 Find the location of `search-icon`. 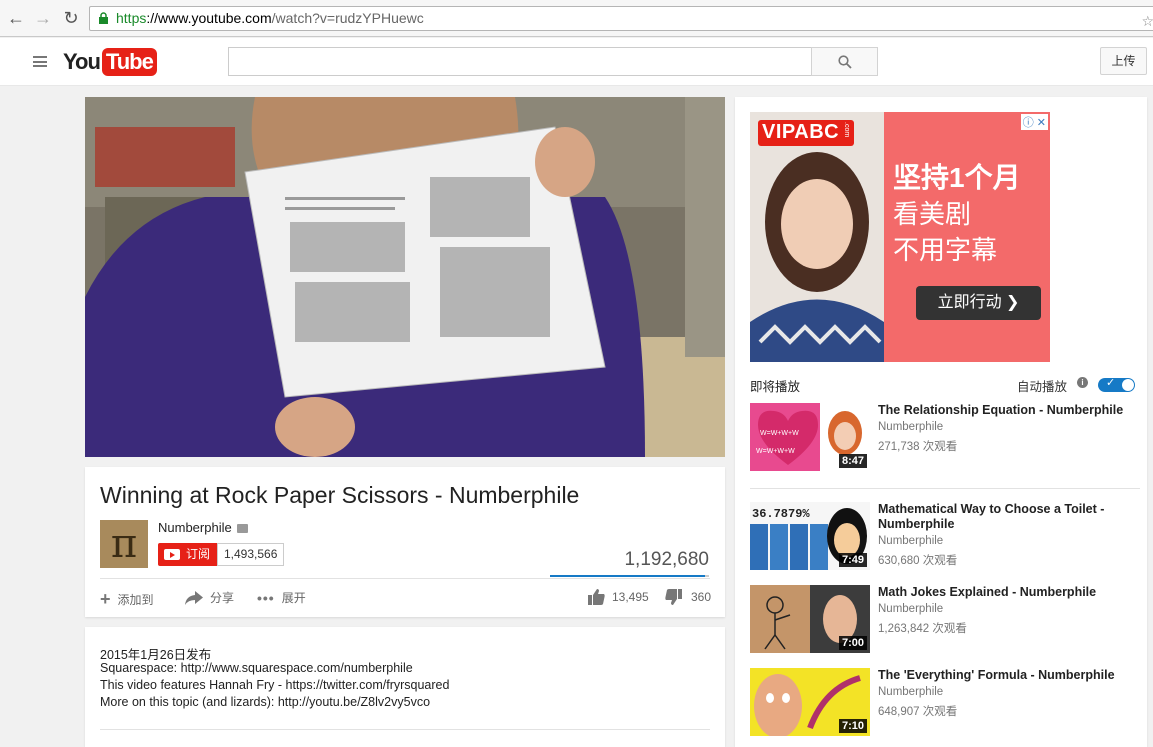

search-icon is located at coordinates (844, 61).